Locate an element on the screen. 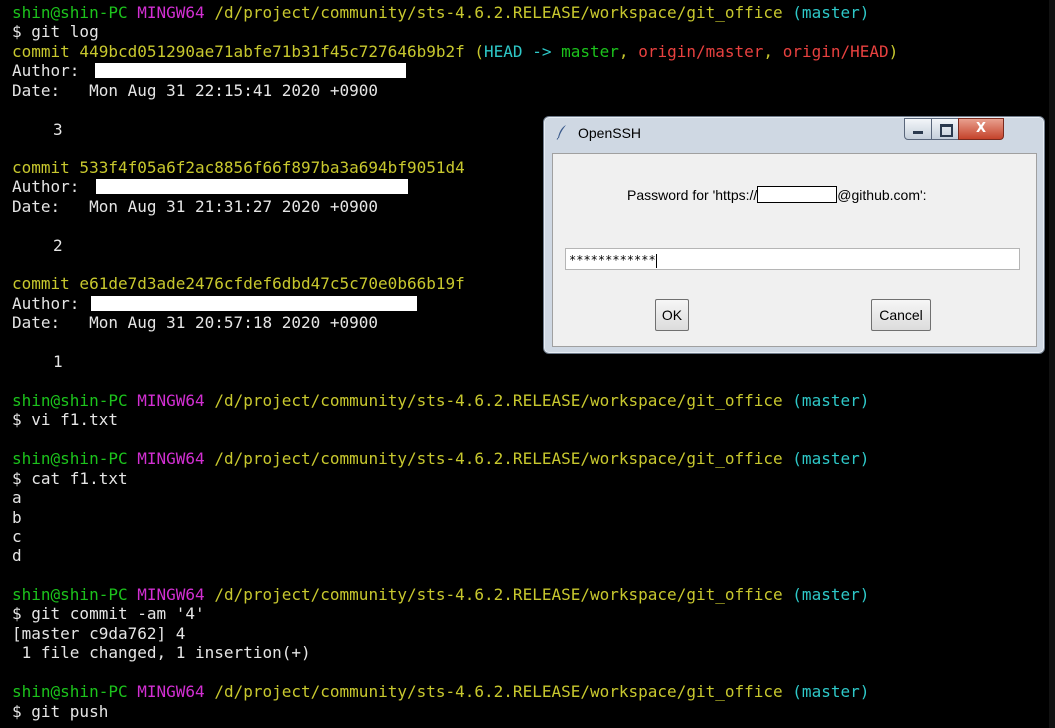 This screenshot has height=728, width=1055. output-line: c is located at coordinates (17, 536).